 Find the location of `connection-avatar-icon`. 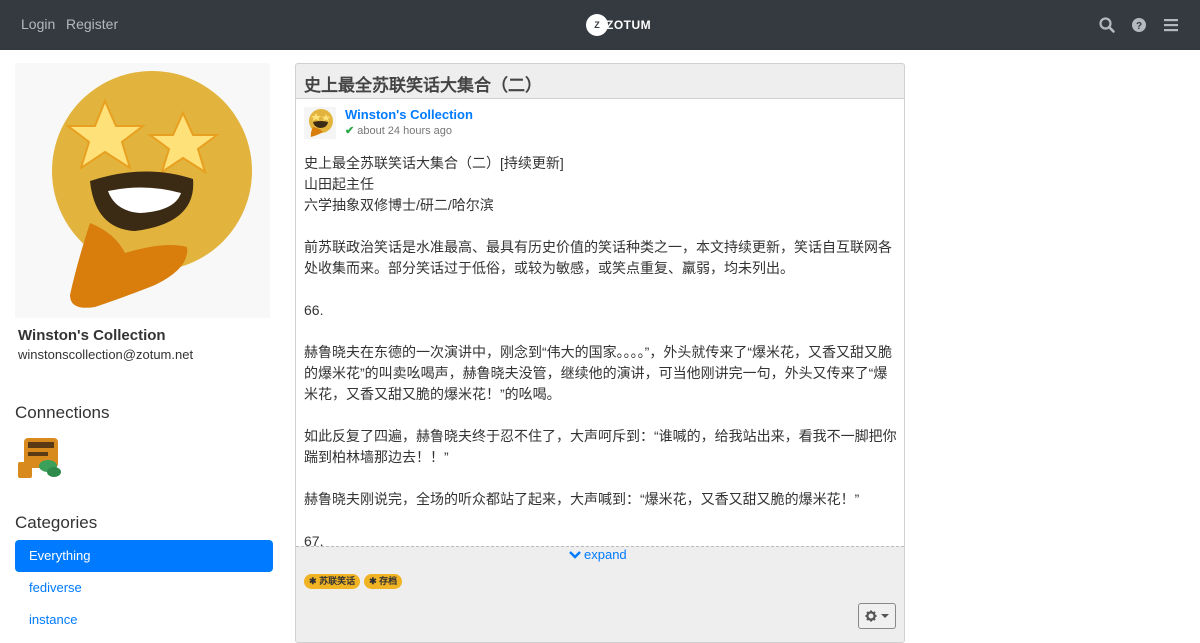

connection-avatar-icon is located at coordinates (39, 458).